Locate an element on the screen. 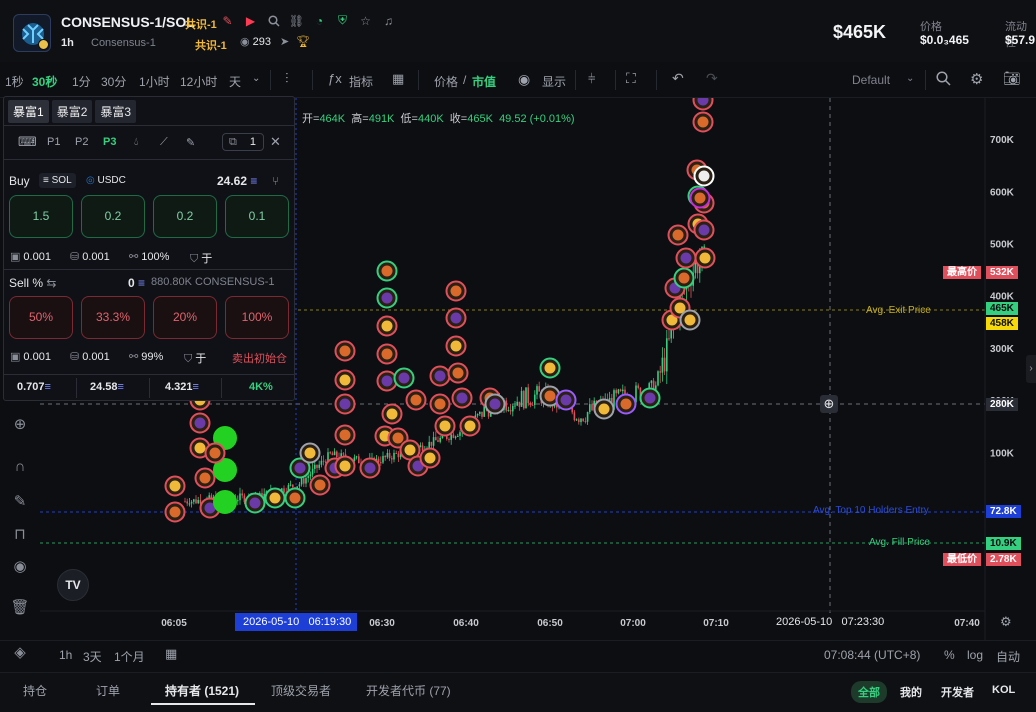 This screenshot has height=712, width=1036. fullscreen-icon: ⛶ is located at coordinates (631, 78).